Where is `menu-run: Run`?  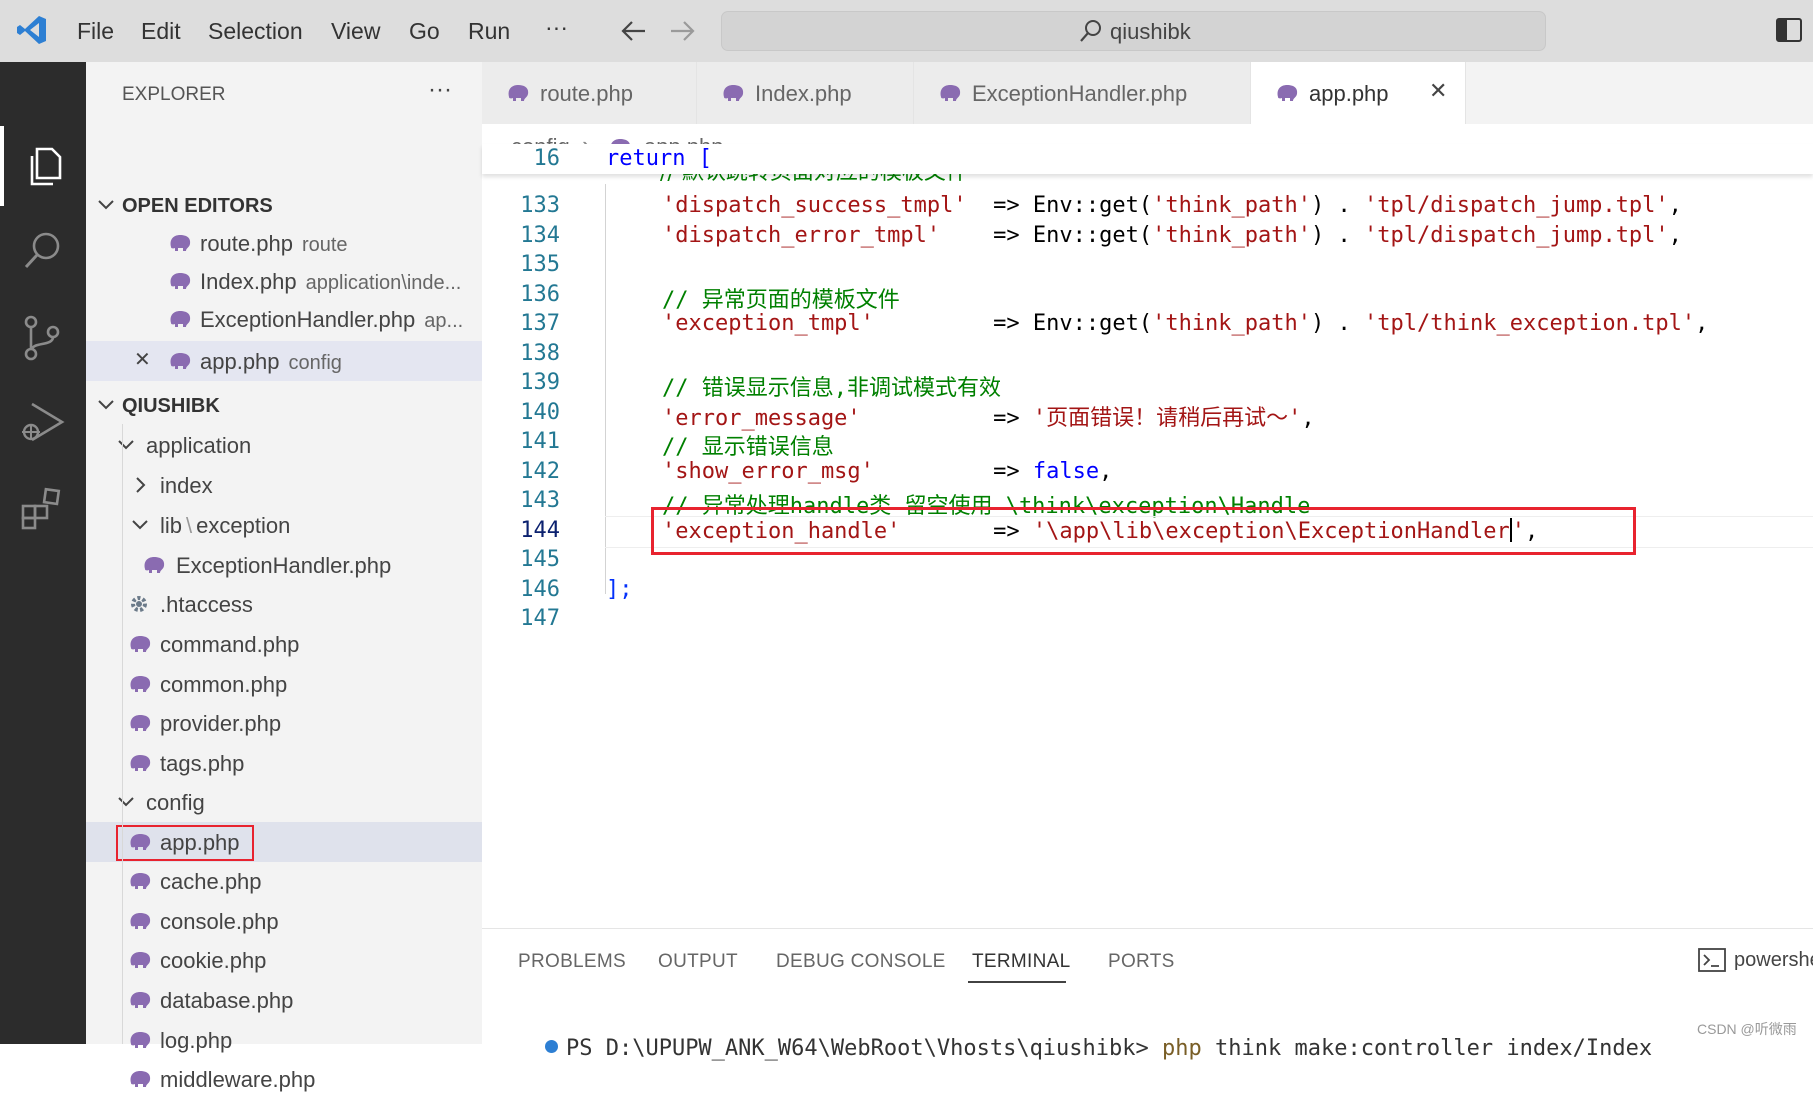
menu-run: Run is located at coordinates (489, 31).